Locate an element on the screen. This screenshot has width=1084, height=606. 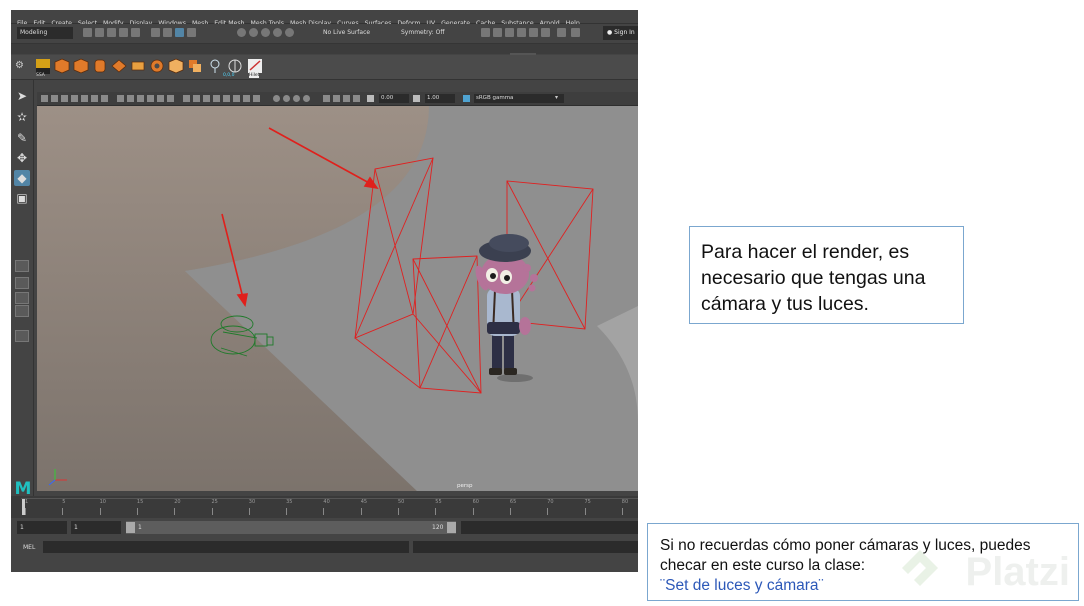
snap-surface-icon is located at coordinates (289, 32).